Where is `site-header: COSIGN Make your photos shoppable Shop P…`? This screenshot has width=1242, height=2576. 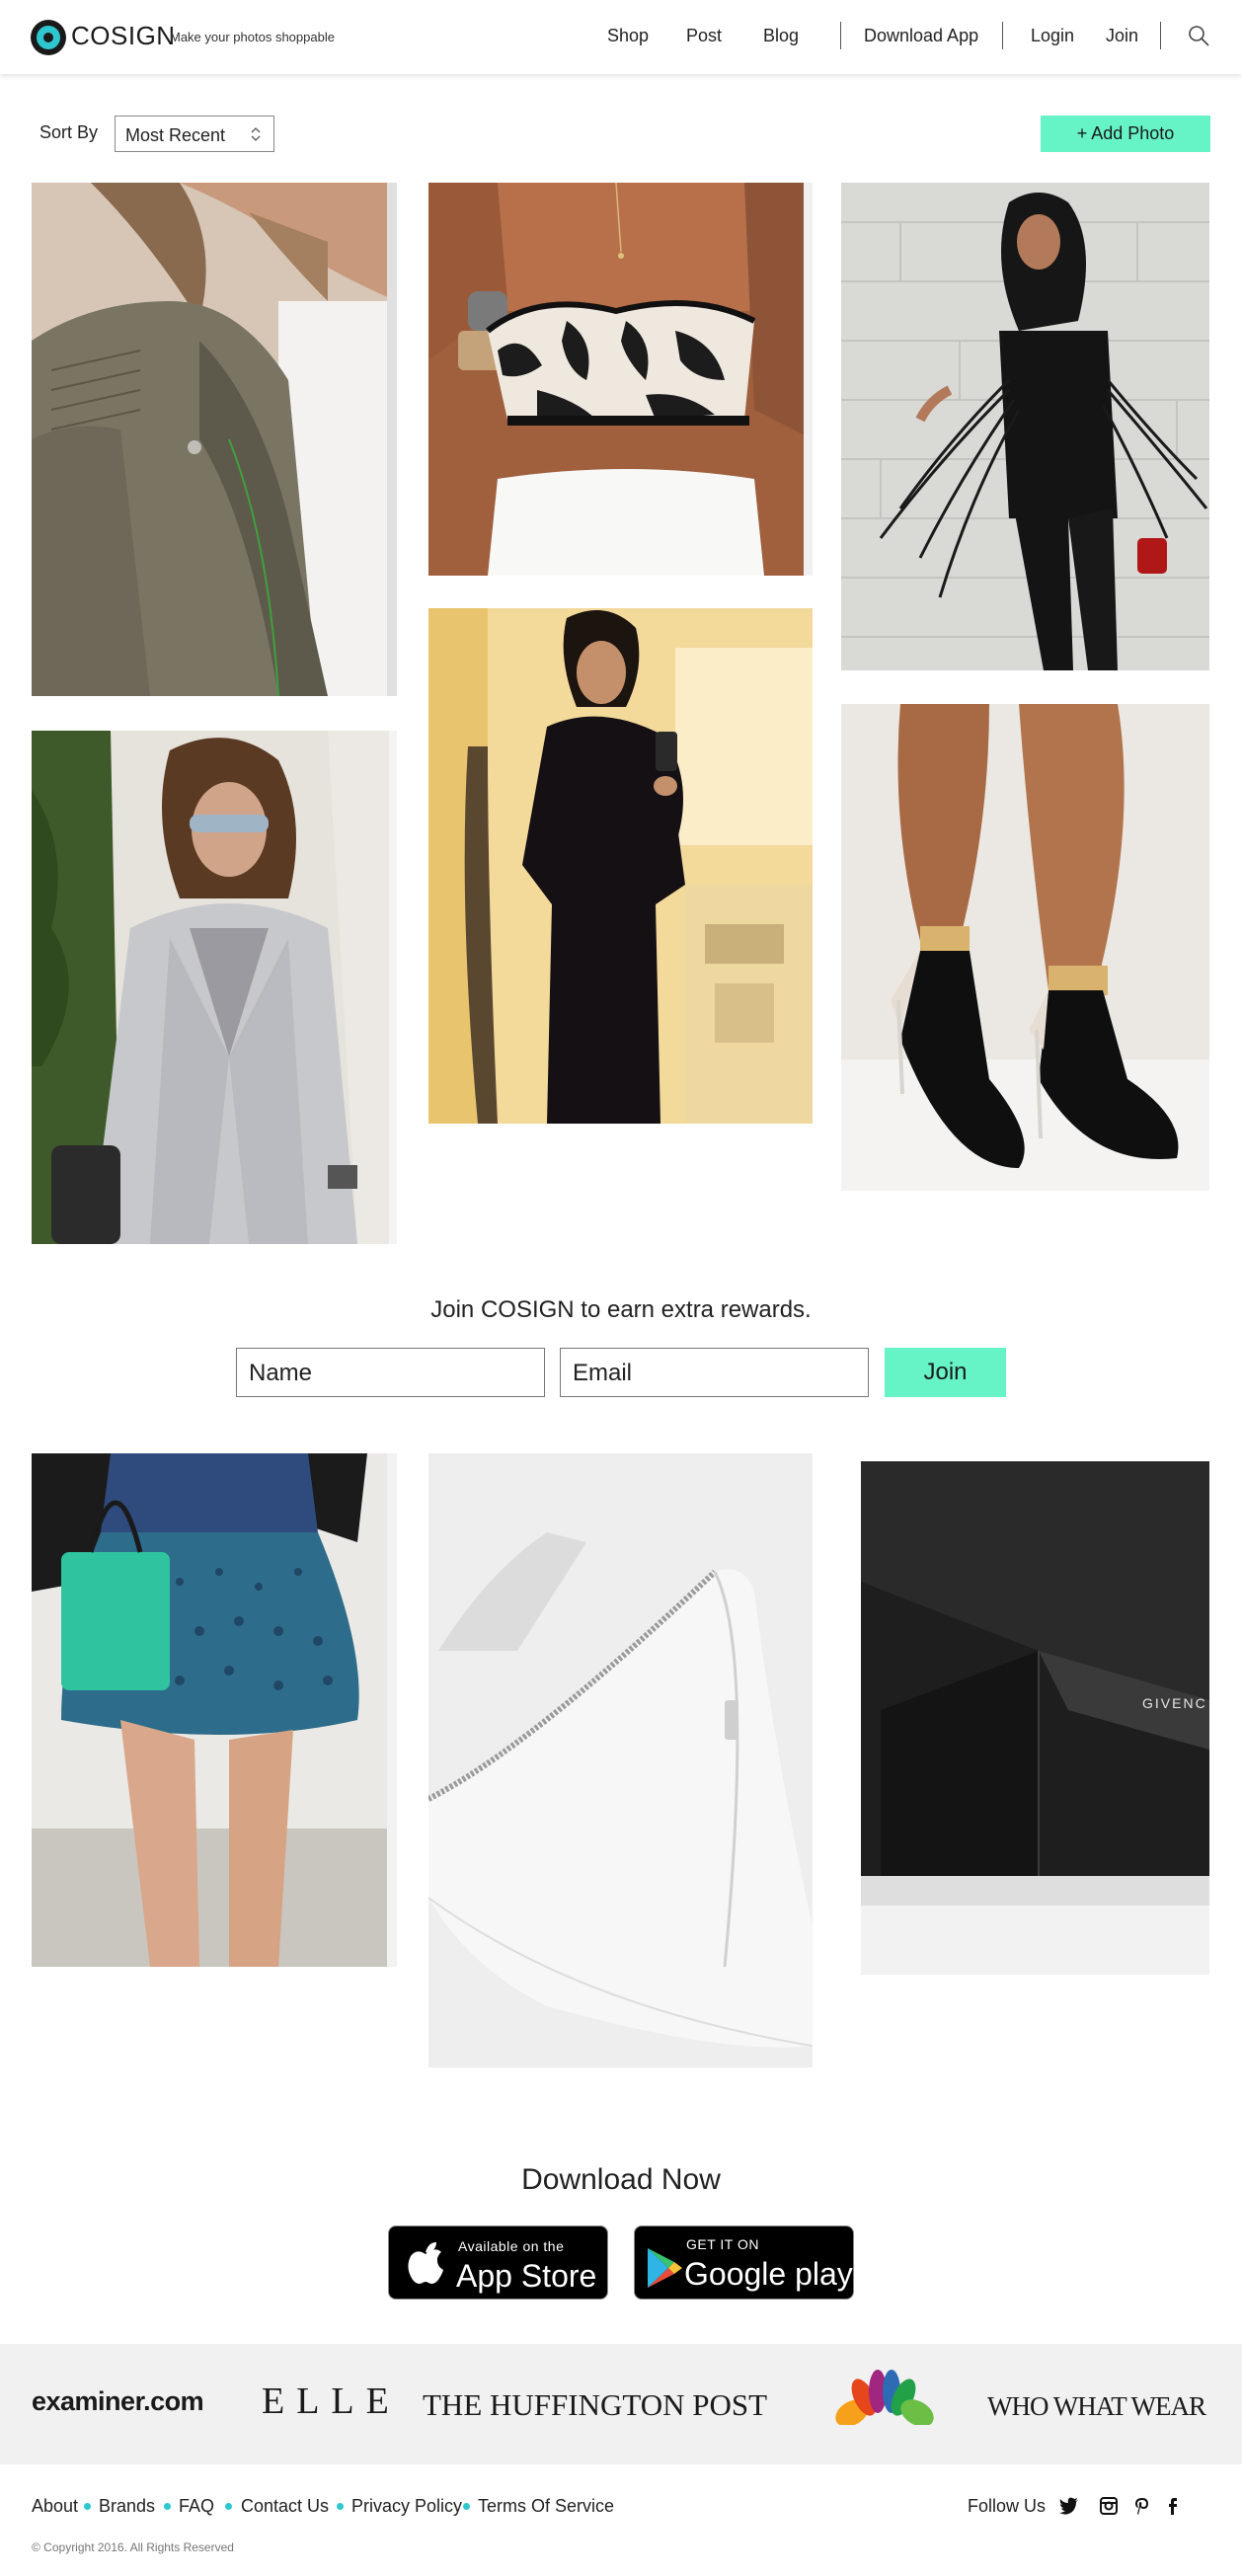 site-header: COSIGN Make your photos shoppable Shop P… is located at coordinates (621, 37).